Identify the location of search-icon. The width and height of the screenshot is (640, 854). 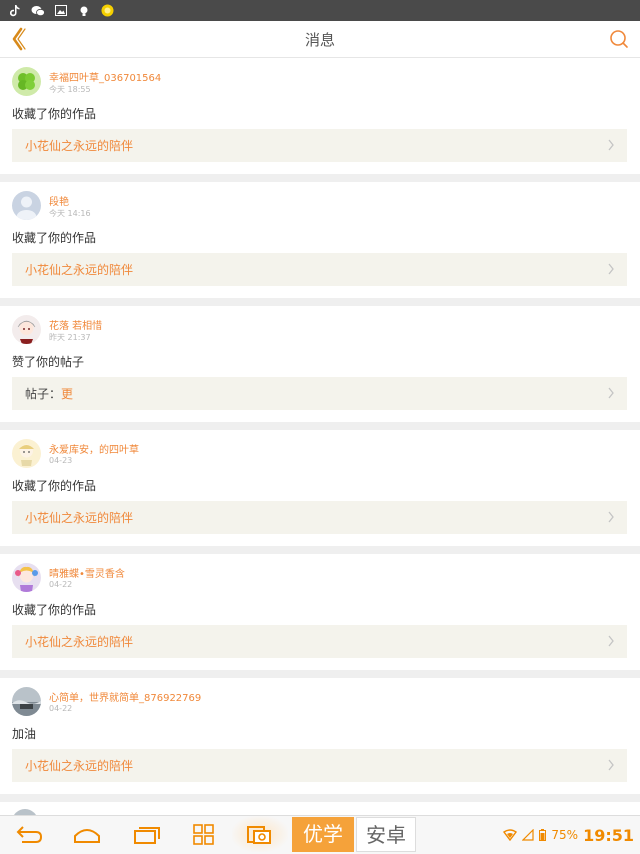
(619, 39).